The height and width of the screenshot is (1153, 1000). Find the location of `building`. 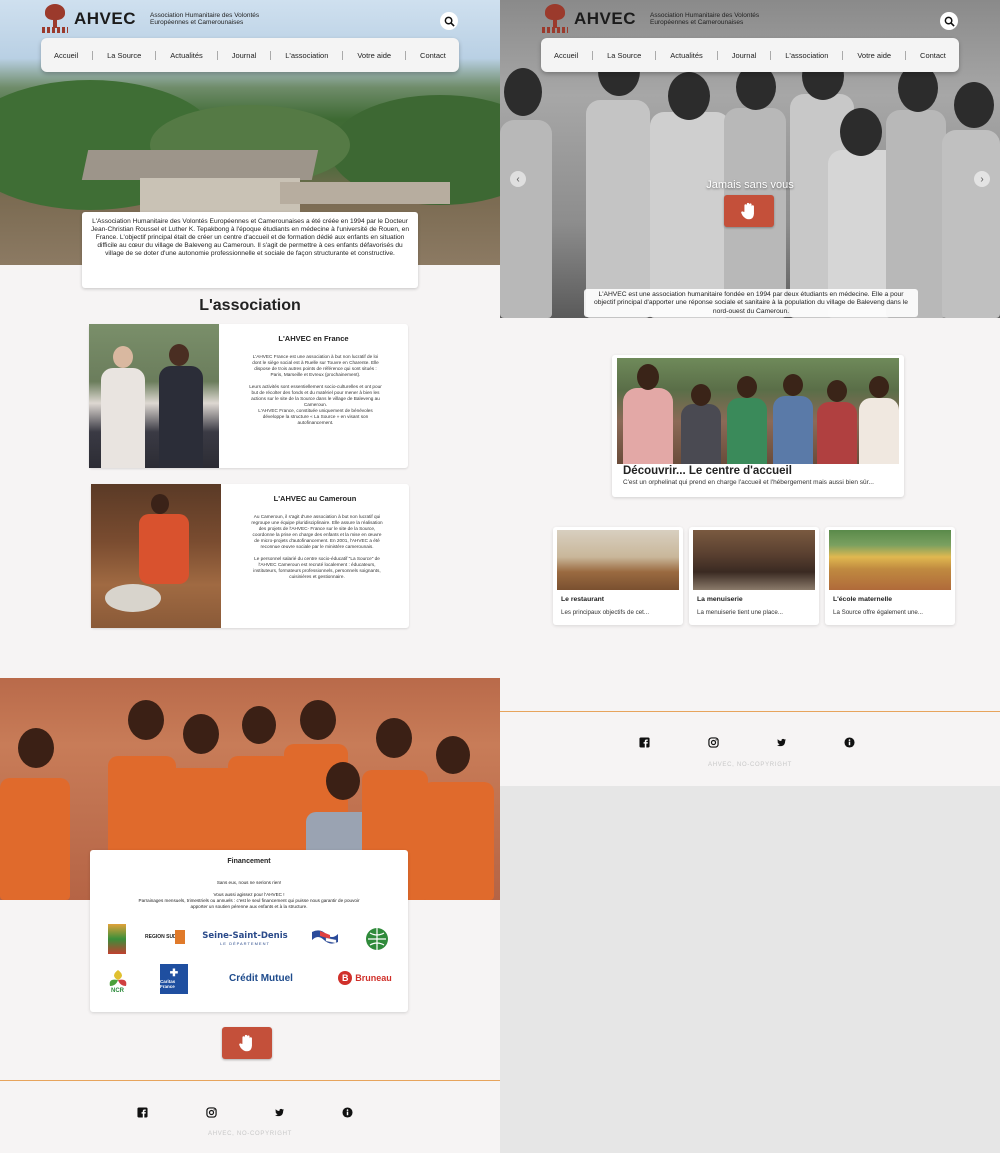

building is located at coordinates (220, 195).